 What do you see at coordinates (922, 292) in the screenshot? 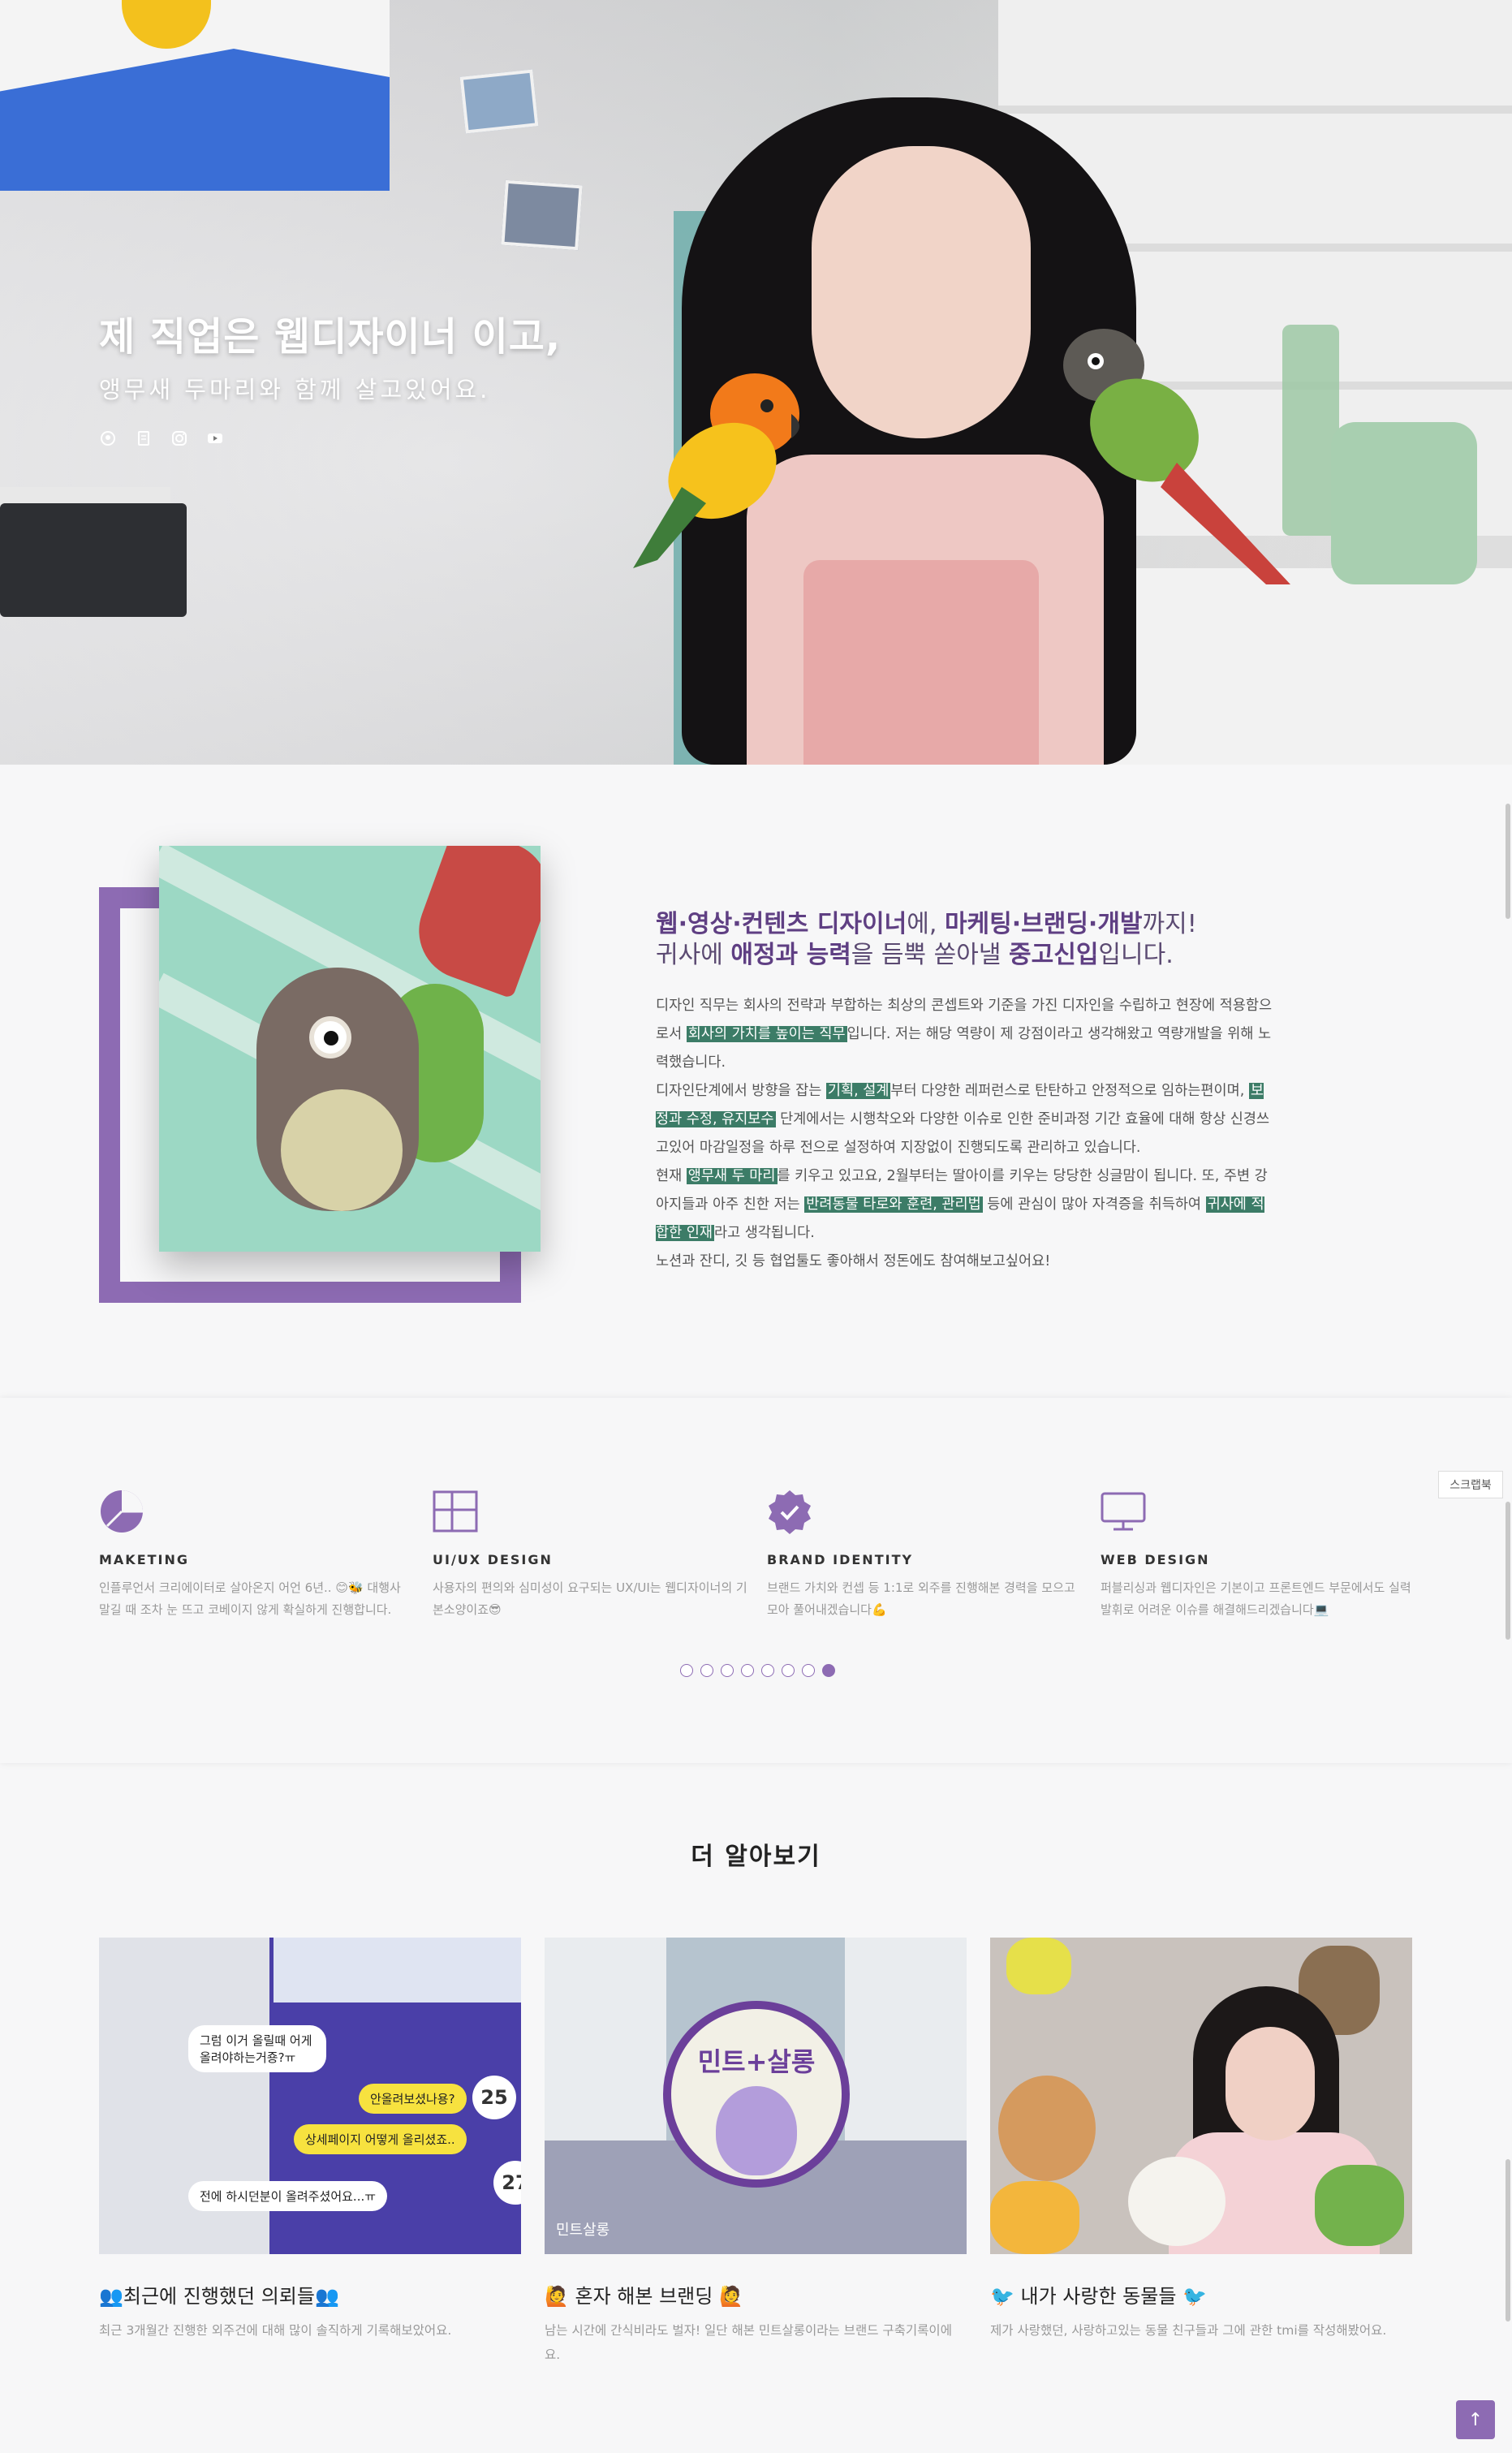
I see `person-face` at bounding box center [922, 292].